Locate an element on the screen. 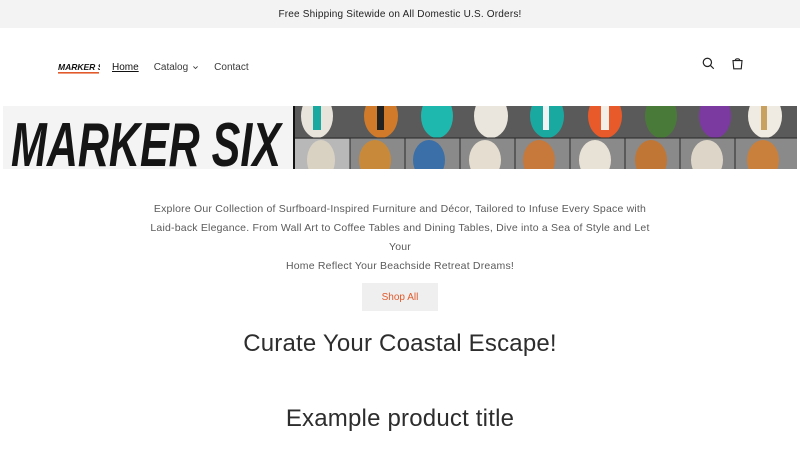 The image size is (800, 450). main-nav: Home Catalog Contact is located at coordinates (188, 67).